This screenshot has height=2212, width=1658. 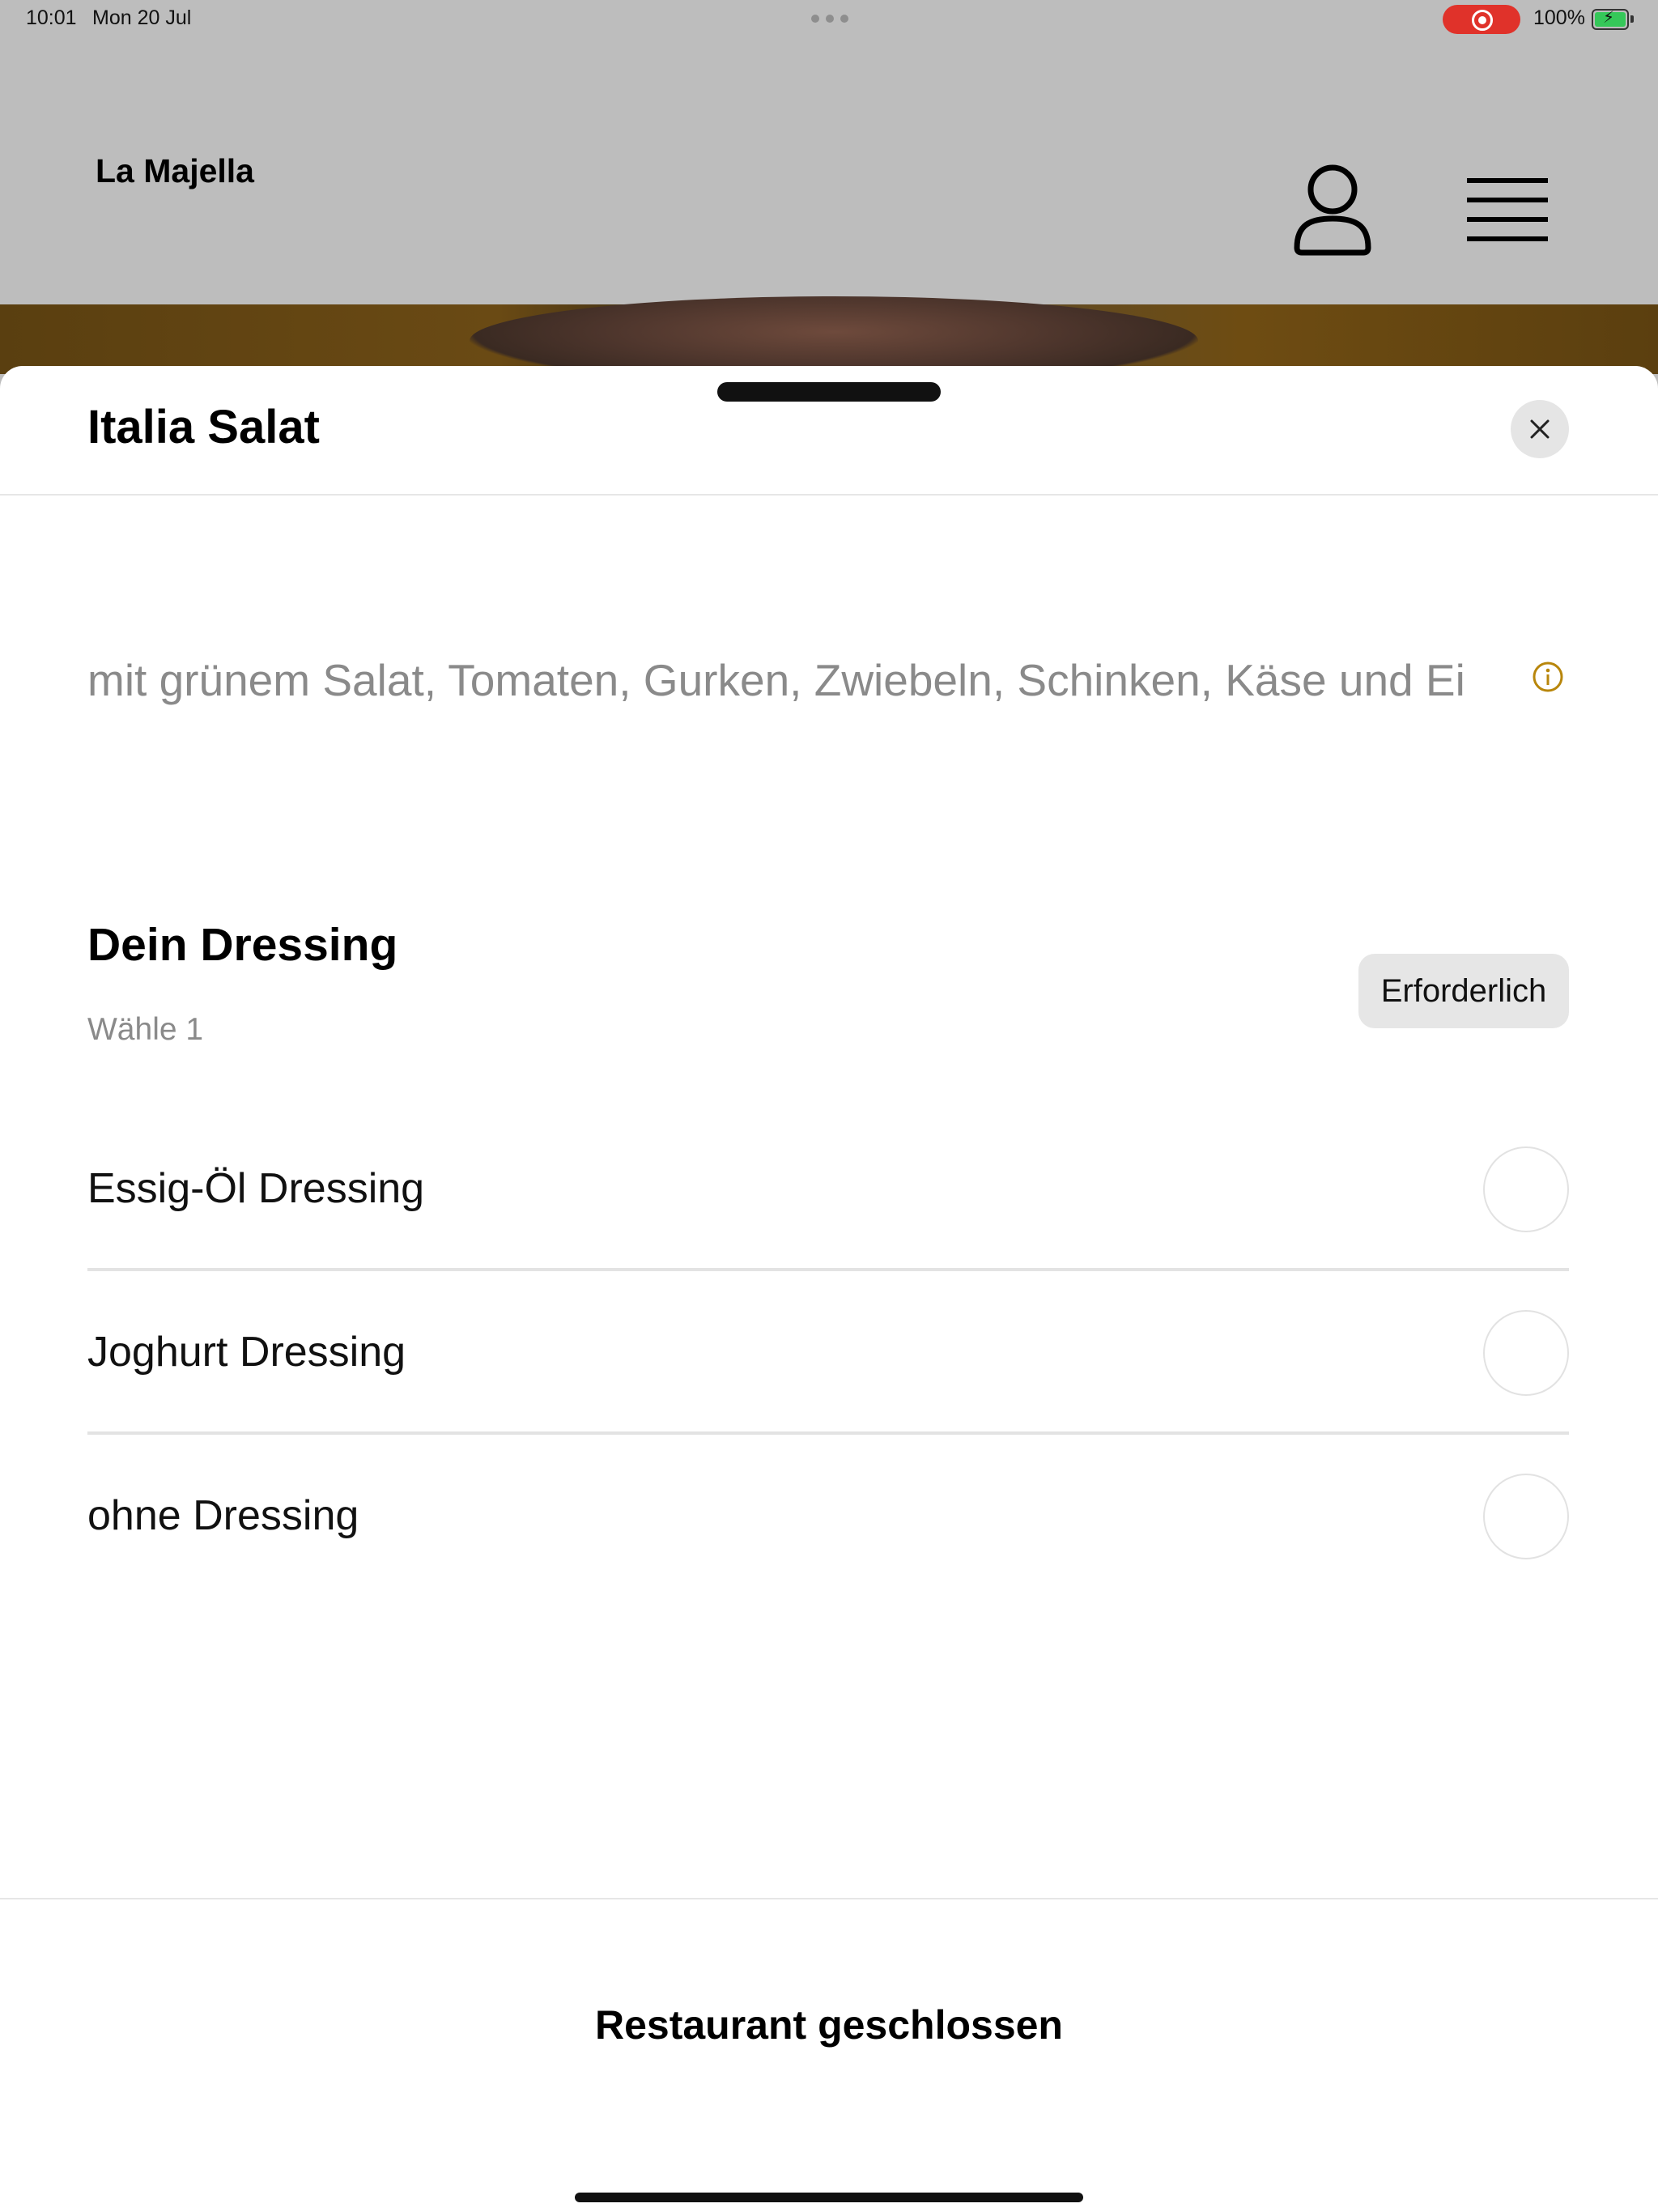 What do you see at coordinates (223, 1515) in the screenshot?
I see `option-label: ohne Dressing` at bounding box center [223, 1515].